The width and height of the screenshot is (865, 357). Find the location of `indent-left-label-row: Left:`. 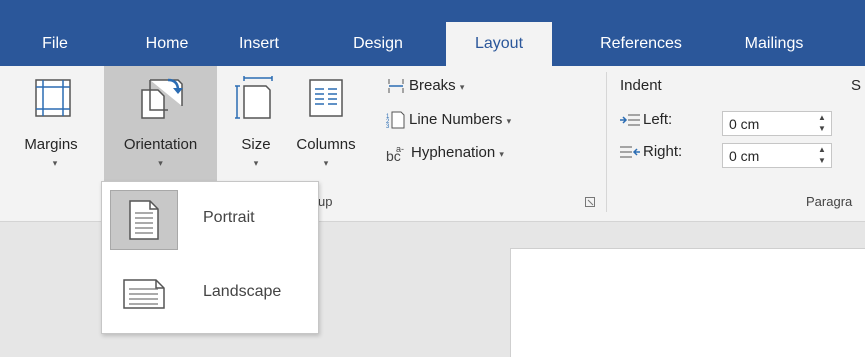

indent-left-label-row: Left: is located at coordinates (646, 119).